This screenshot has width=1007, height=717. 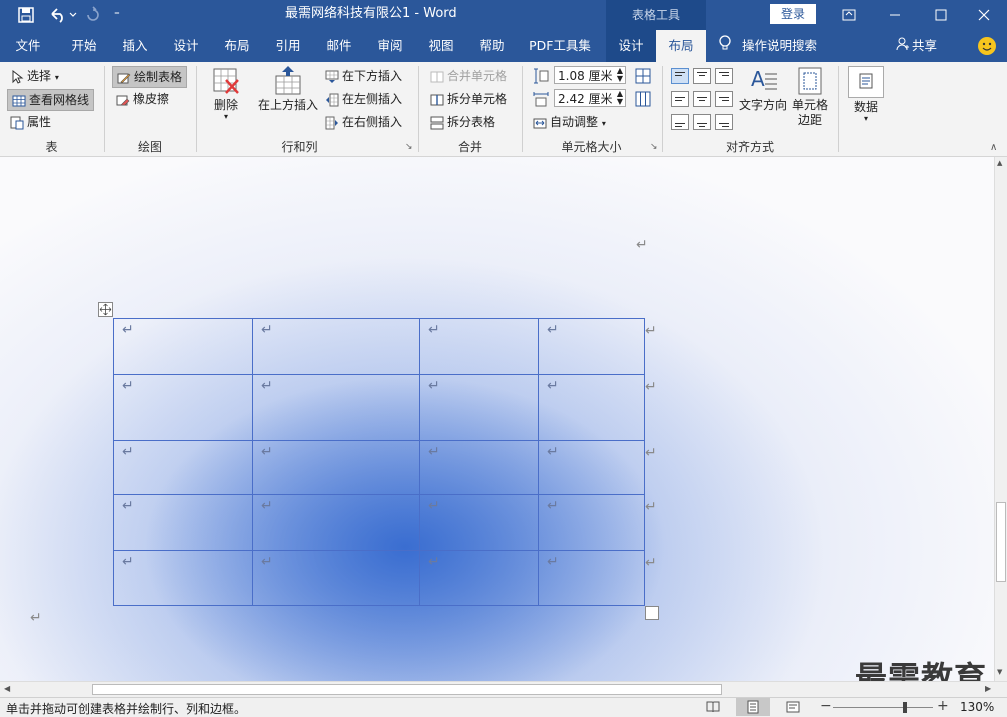 What do you see at coordinates (943, 706) in the screenshot?
I see `zoom-in-button: +` at bounding box center [943, 706].